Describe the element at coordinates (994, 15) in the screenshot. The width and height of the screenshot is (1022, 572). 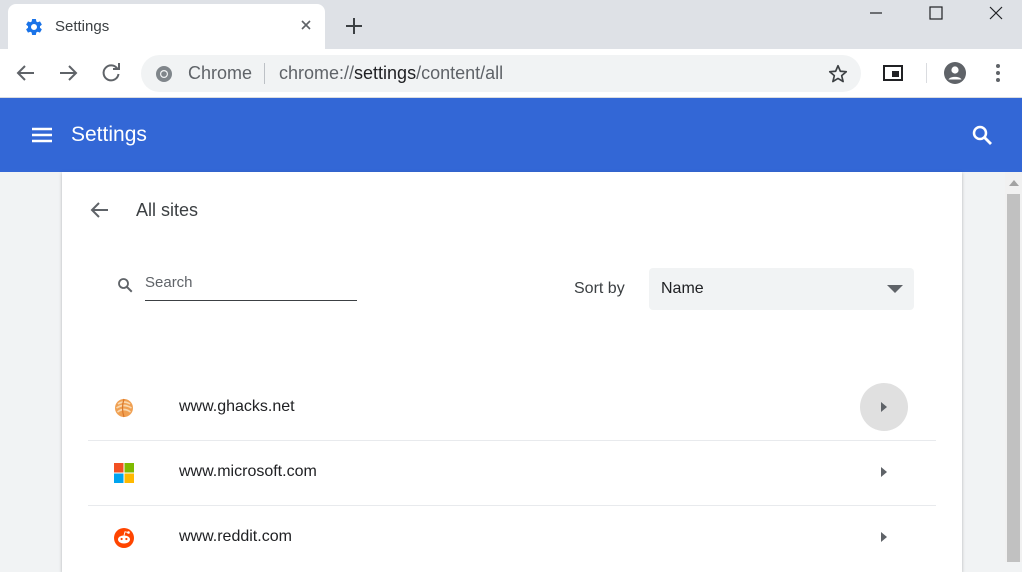
I see `close-window-icon` at that location.